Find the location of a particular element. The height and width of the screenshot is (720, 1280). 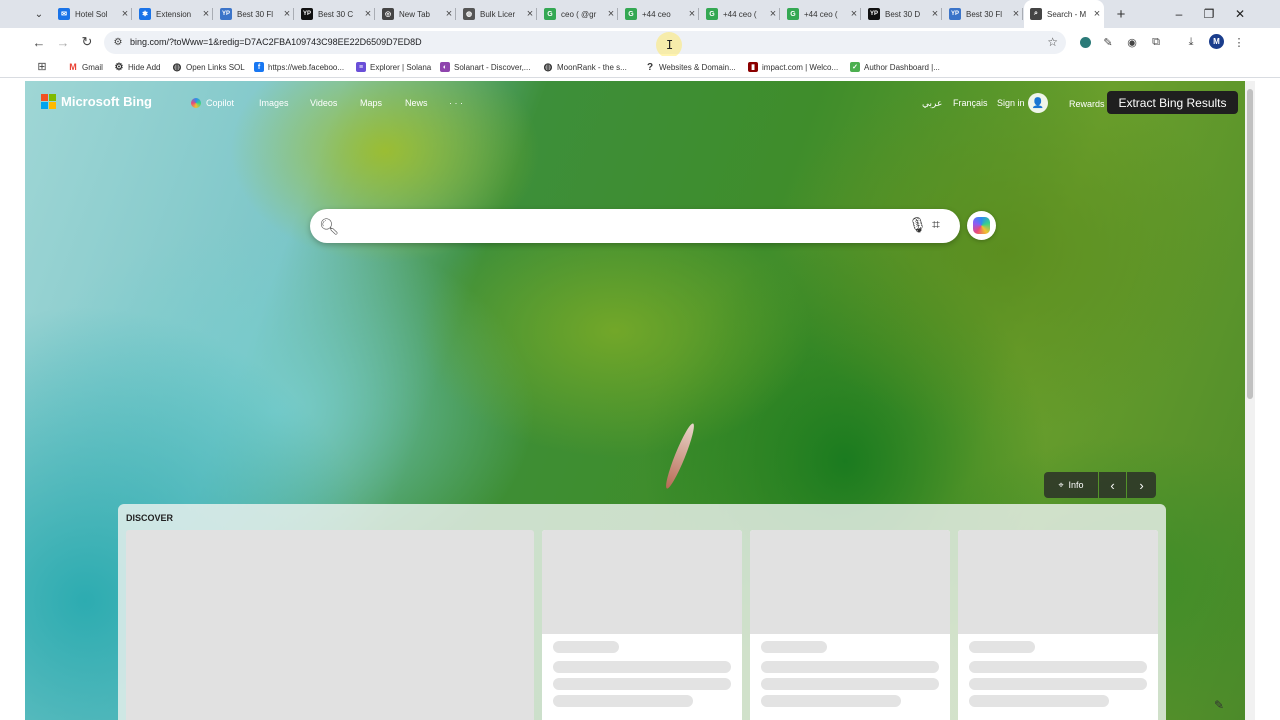

site-info-icon: ⚙ is located at coordinates (118, 42).